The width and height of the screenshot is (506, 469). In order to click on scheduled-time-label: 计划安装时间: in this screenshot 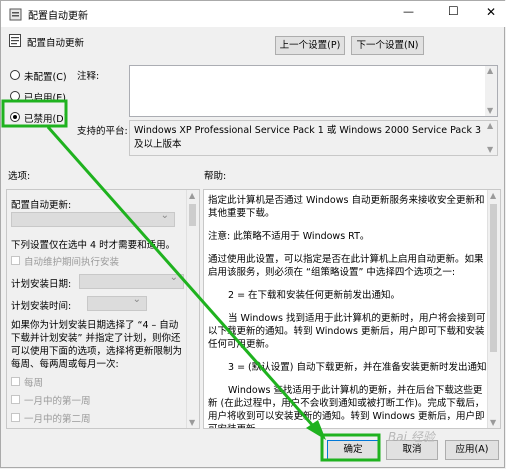, I will do `click(41, 306)`.